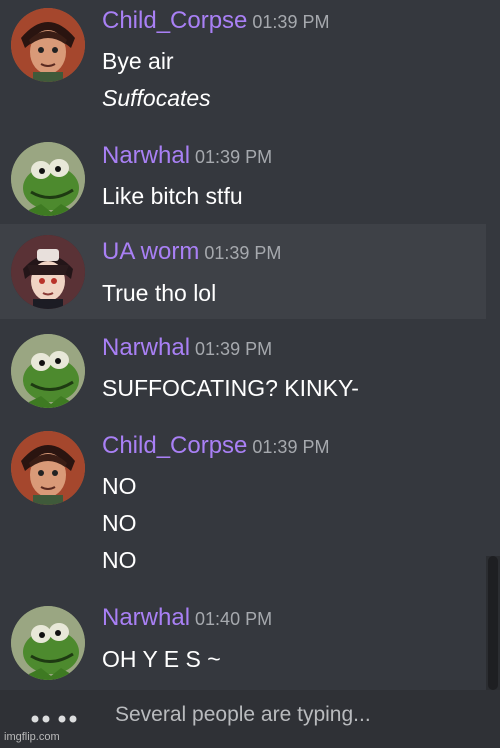  What do you see at coordinates (243, 271) in the screenshot?
I see `message: UA worm 01:39 PM True tho lol` at bounding box center [243, 271].